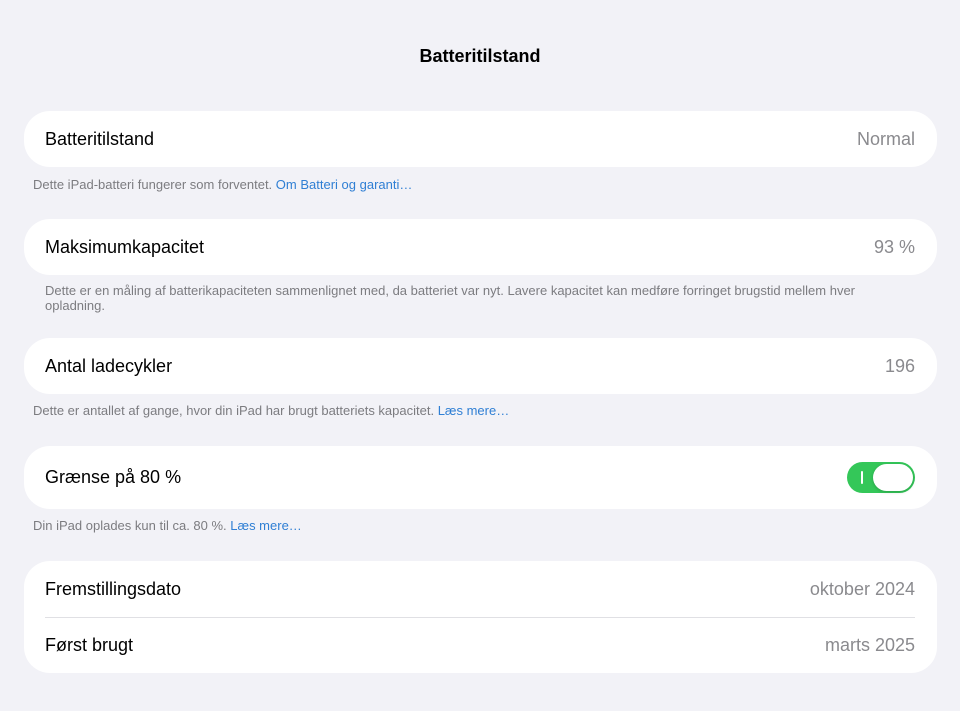 The height and width of the screenshot is (711, 960). I want to click on max-capacity-label: Maksimumkapacitet, so click(125, 246).